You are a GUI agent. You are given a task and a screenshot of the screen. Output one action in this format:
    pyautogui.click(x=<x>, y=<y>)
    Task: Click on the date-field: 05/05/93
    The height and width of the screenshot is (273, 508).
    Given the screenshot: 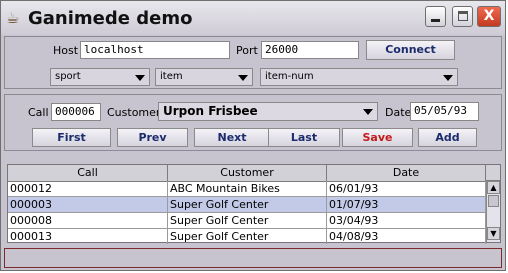 What is the action you would take?
    pyautogui.click(x=444, y=111)
    